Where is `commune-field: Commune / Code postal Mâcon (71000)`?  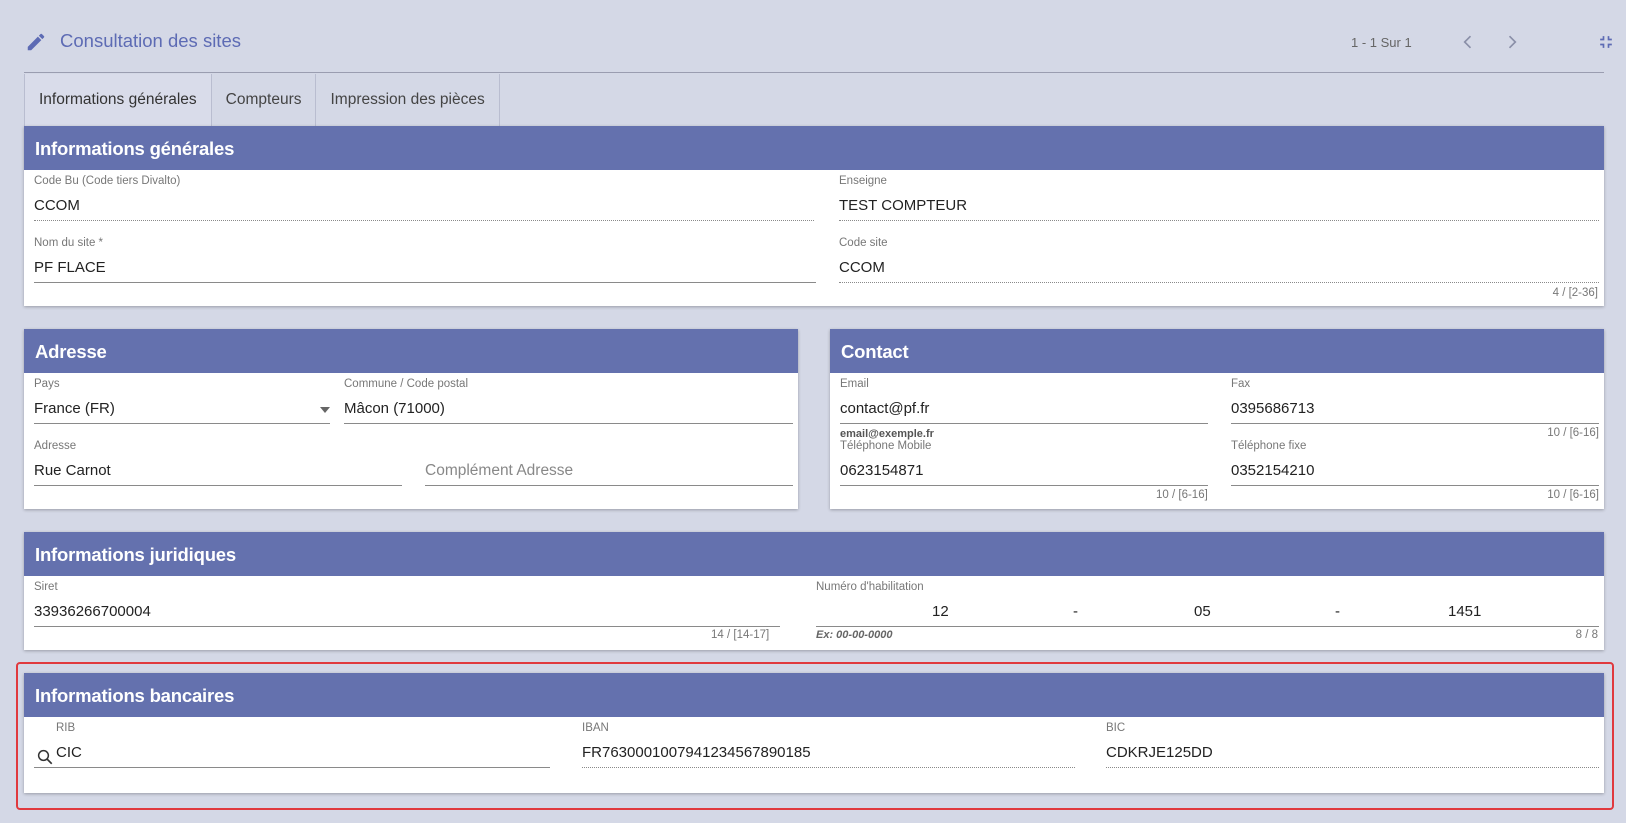
commune-field: Commune / Code postal Mâcon (71000) is located at coordinates (568, 402).